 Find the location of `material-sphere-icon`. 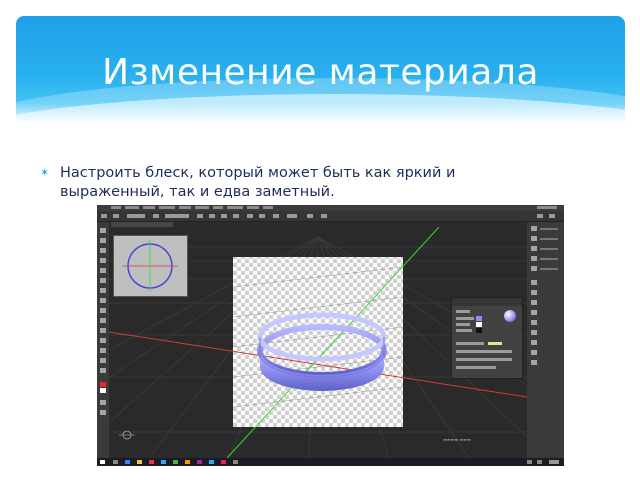

material-sphere-icon is located at coordinates (510, 316).